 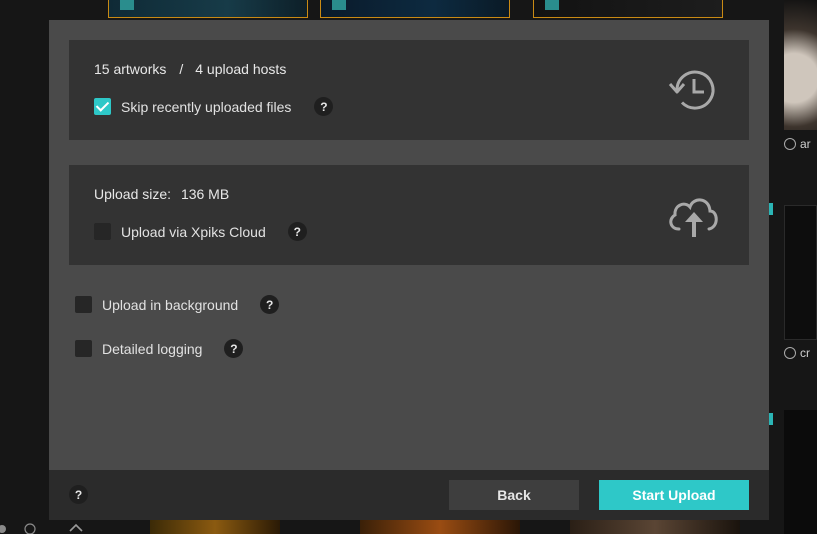 I want to click on detailed-logging-option: Detailed logging ?, so click(x=159, y=348).